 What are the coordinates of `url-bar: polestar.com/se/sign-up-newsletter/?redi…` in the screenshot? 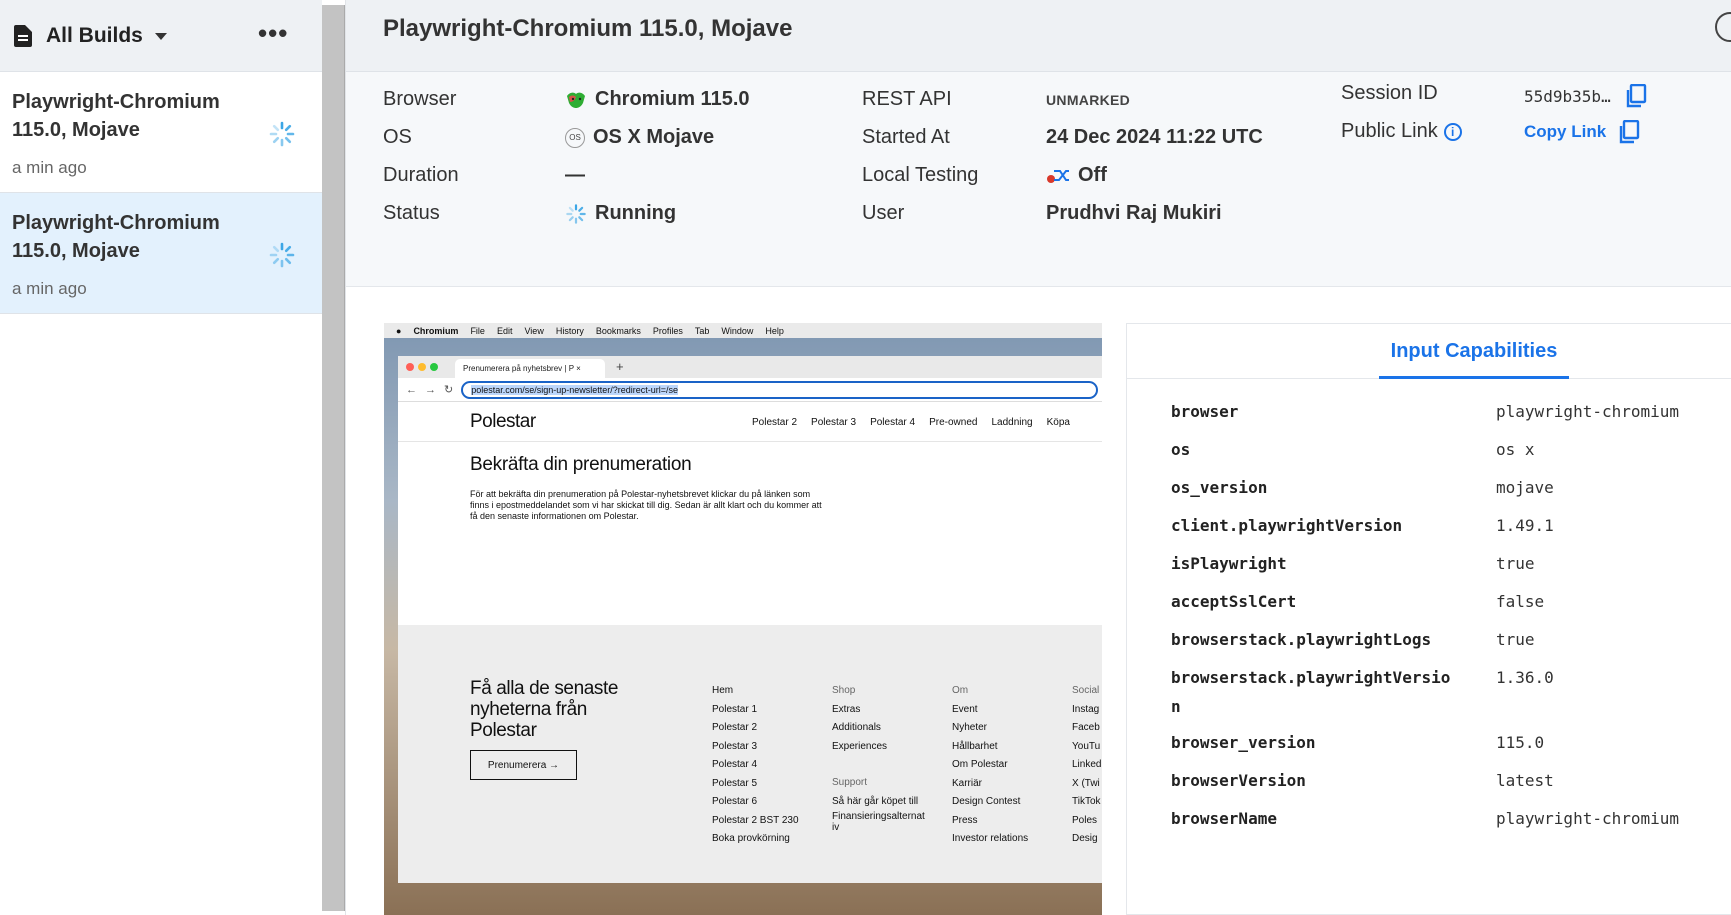 It's located at (779, 389).